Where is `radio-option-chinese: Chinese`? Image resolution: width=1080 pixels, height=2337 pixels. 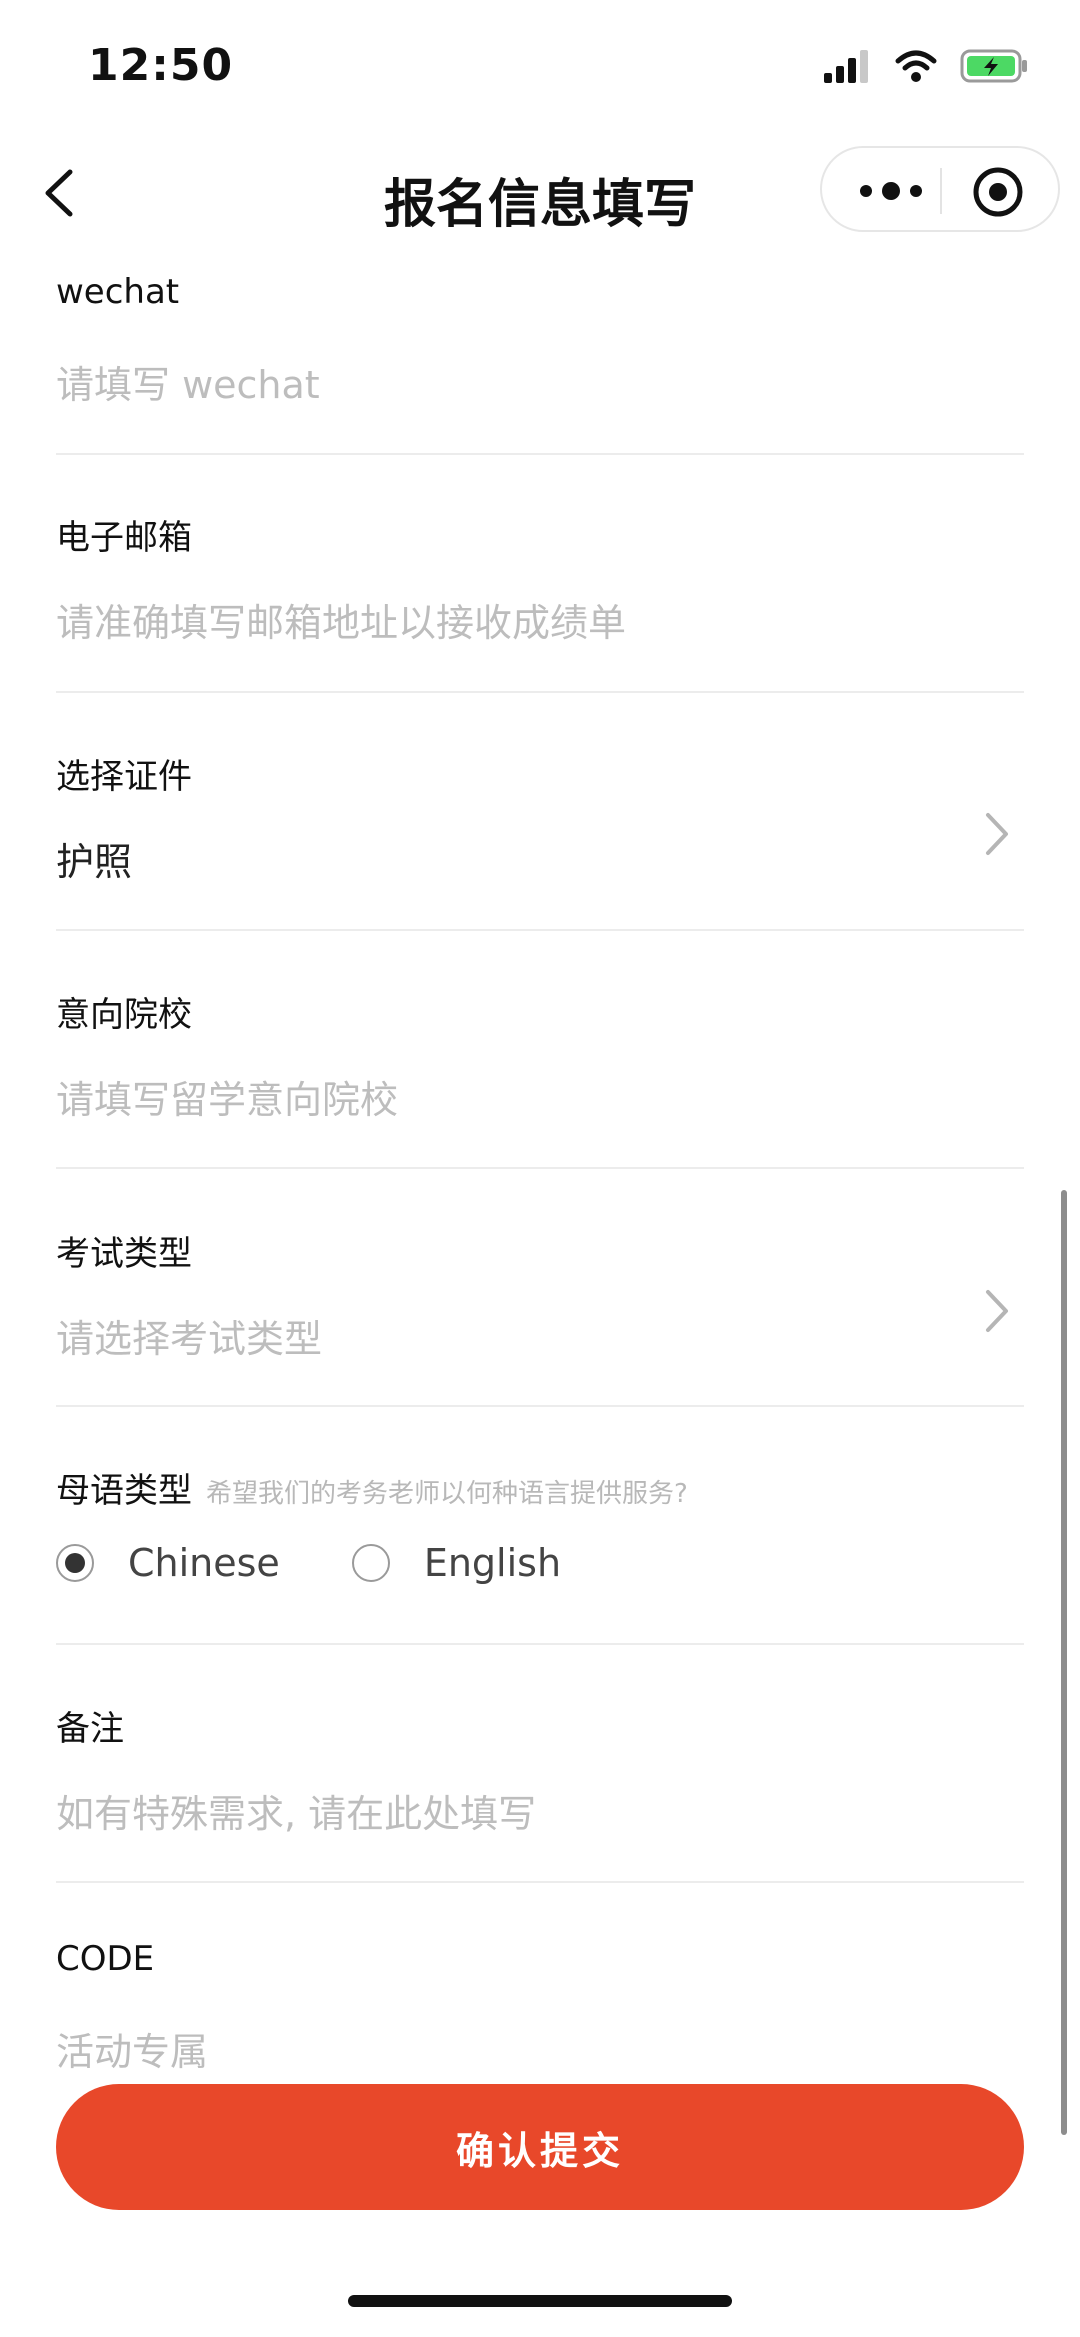
radio-option-chinese: Chinese is located at coordinates (168, 1563).